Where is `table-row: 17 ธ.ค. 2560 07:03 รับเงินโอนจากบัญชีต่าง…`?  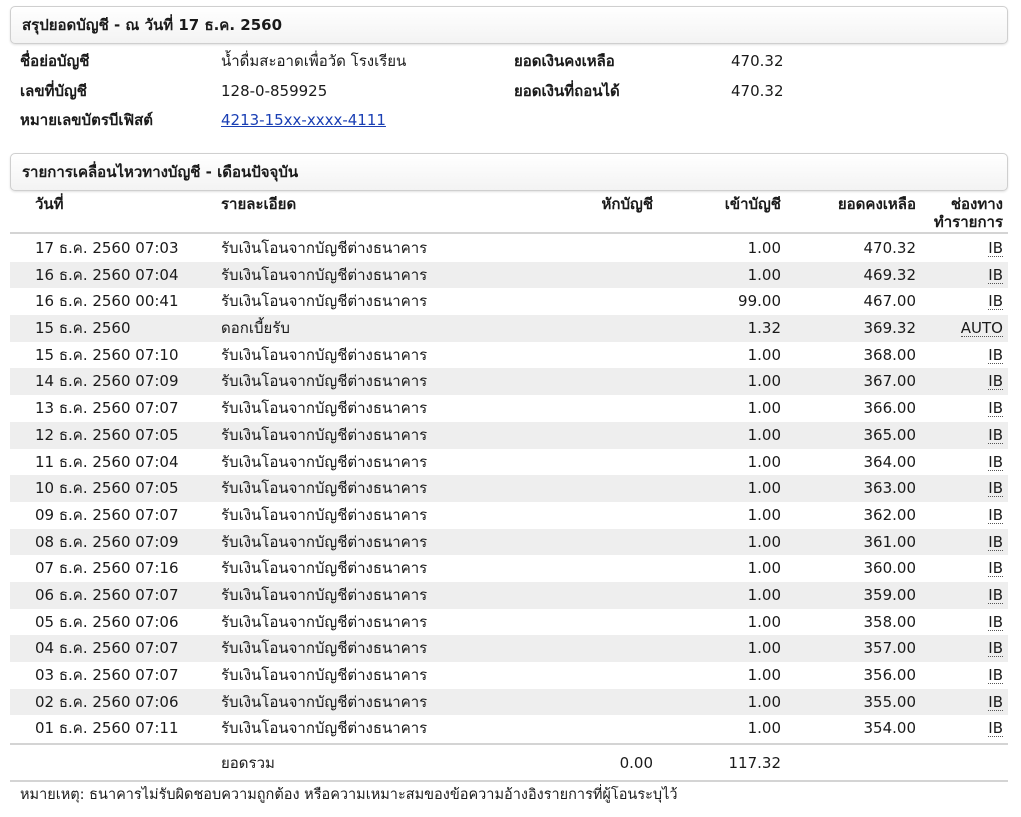
table-row: 17 ธ.ค. 2560 07:03 รับเงินโอนจากบัญชีต่าง… is located at coordinates (509, 248).